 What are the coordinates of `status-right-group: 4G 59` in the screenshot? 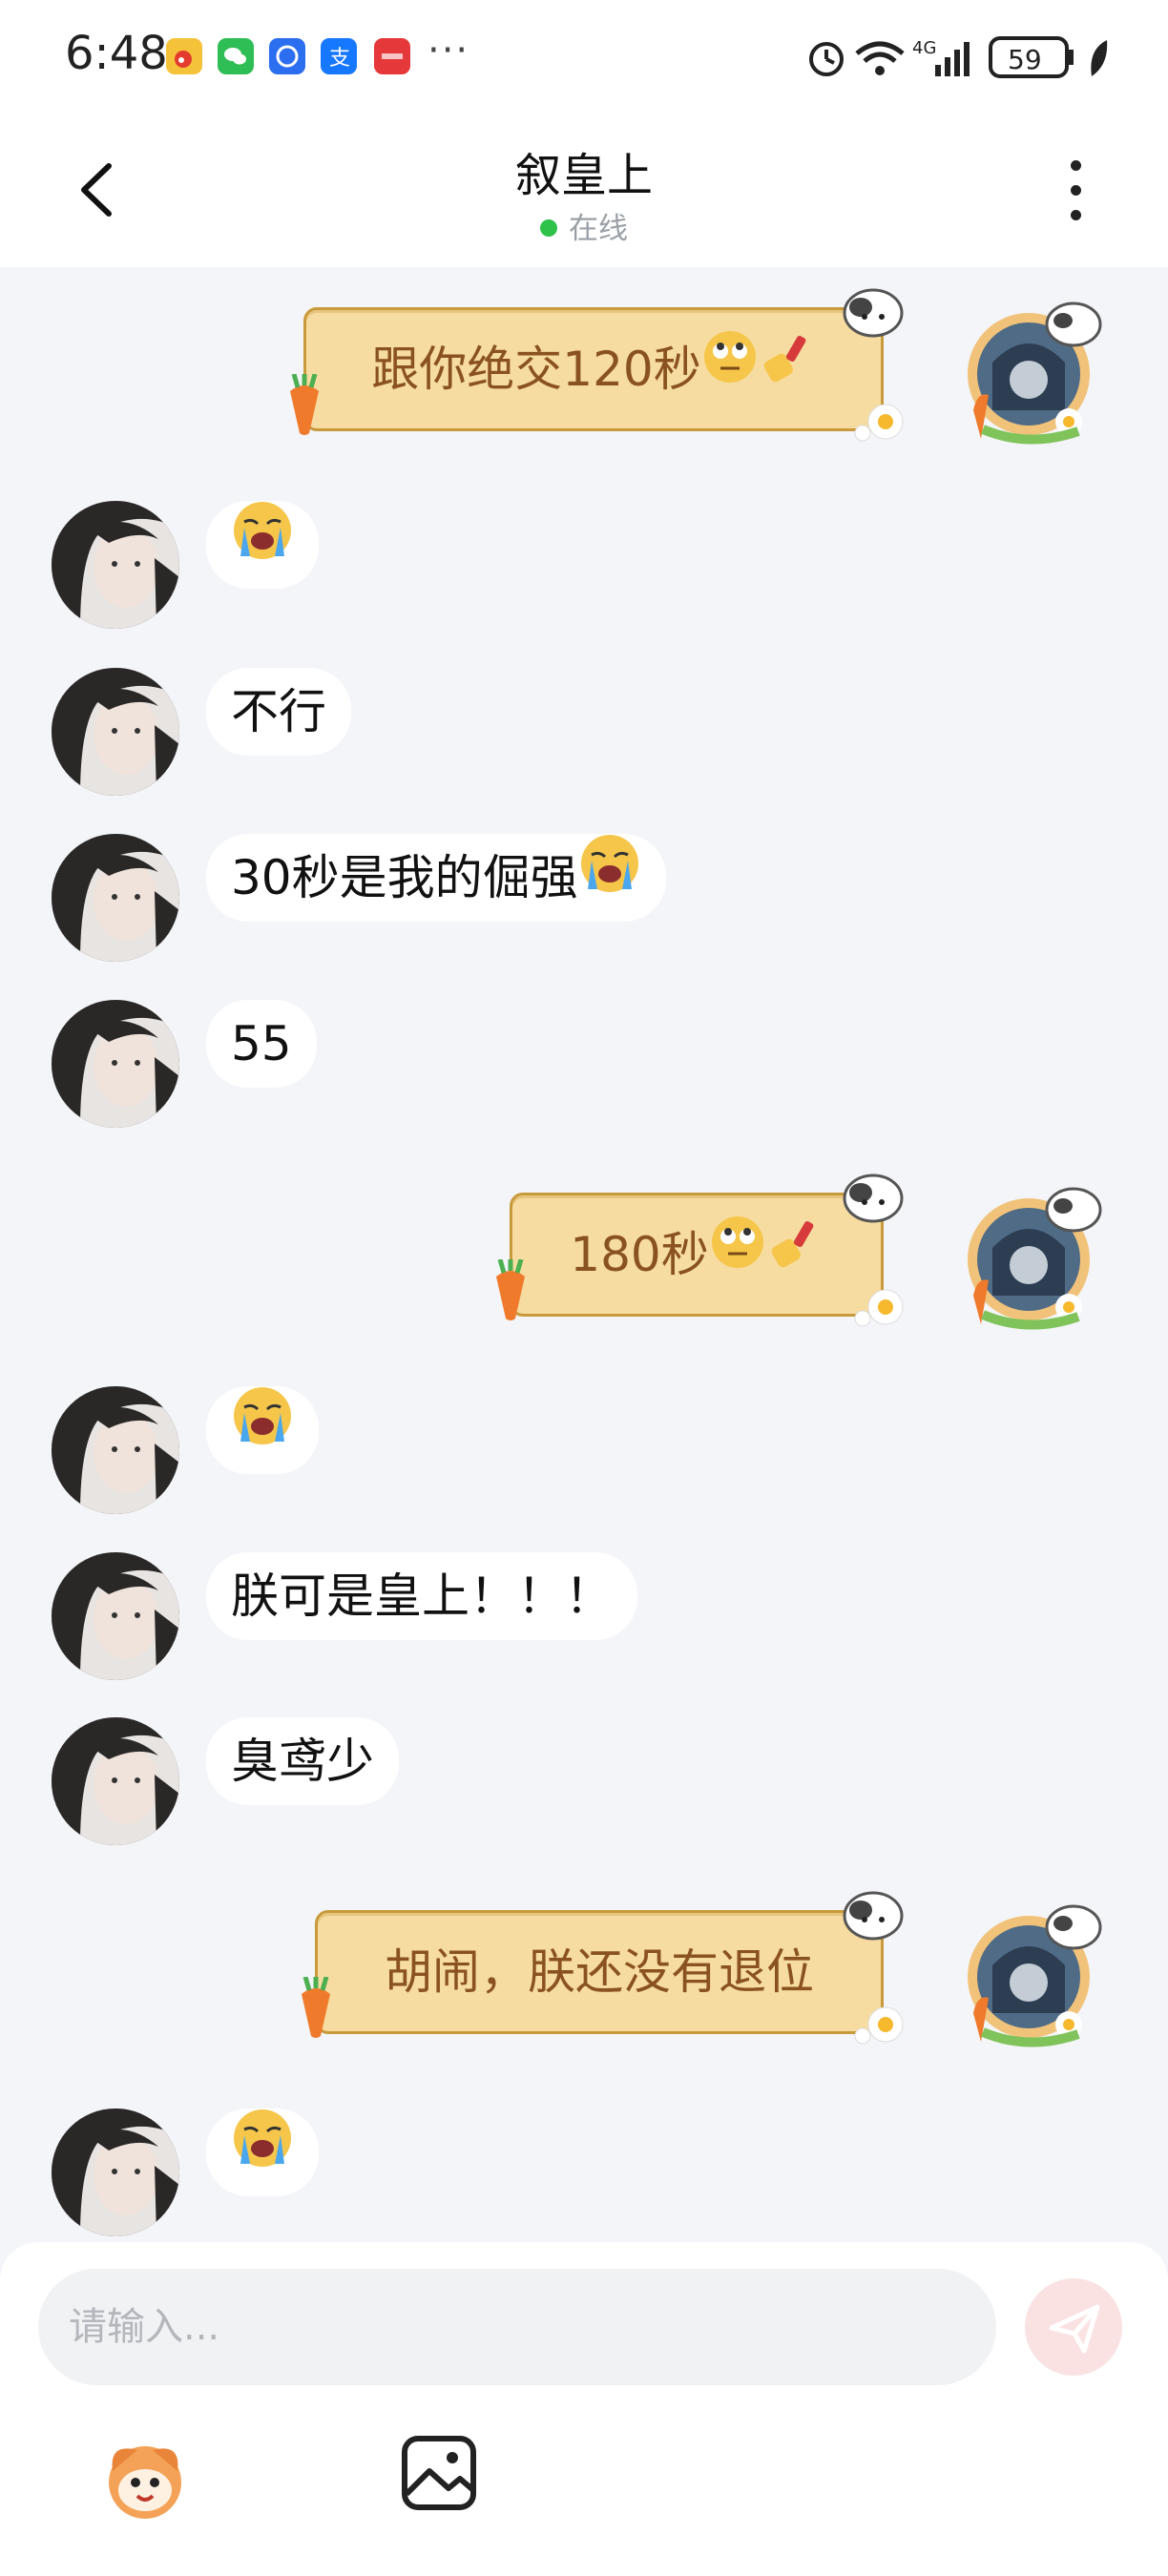 It's located at (958, 57).